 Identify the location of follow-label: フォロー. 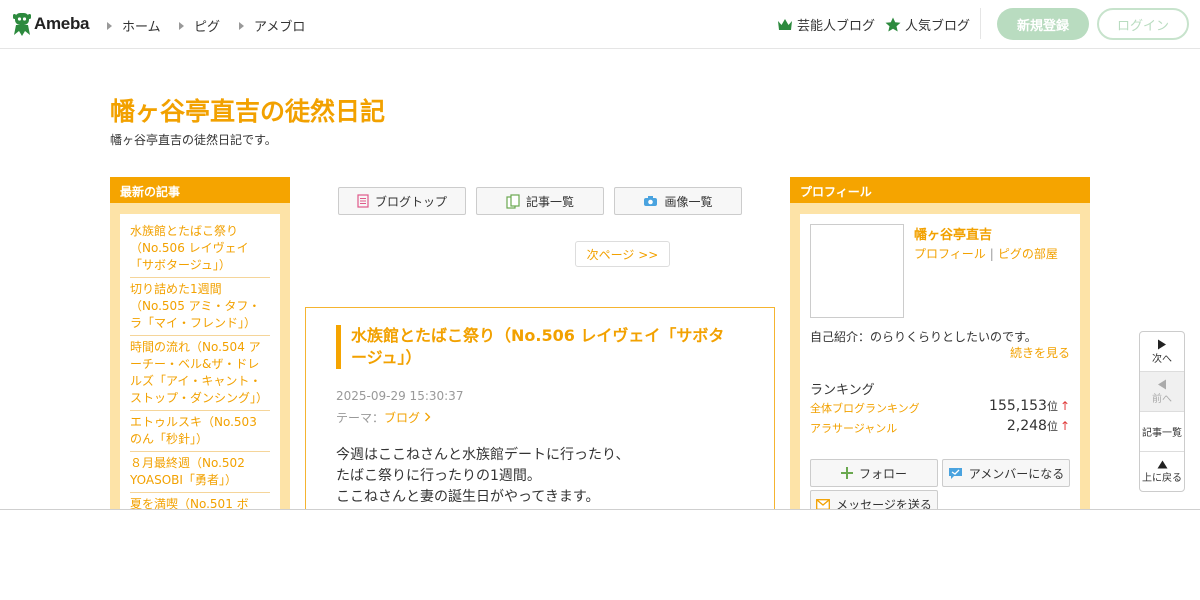
(882, 473).